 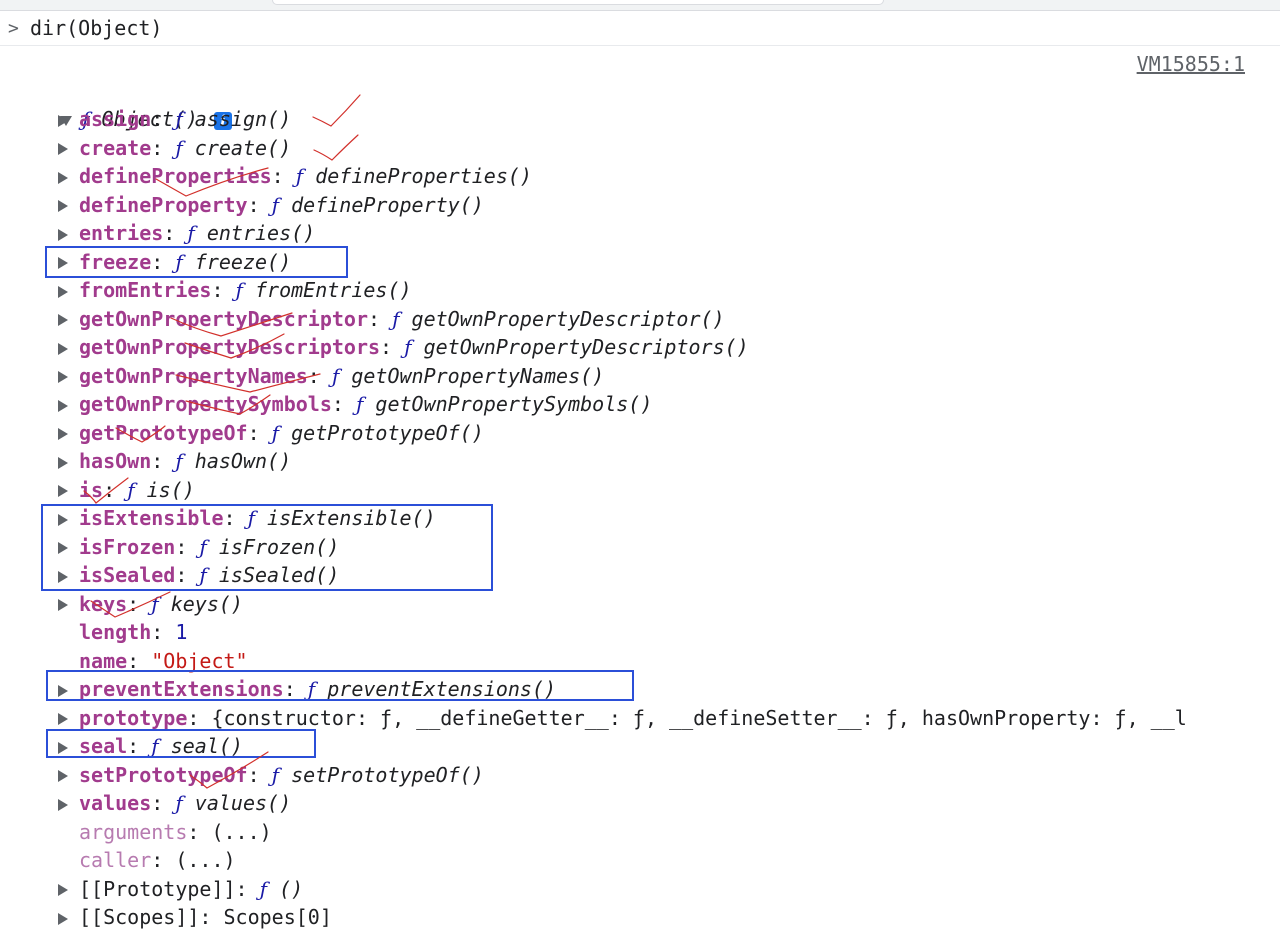 I want to click on property-row: getPrototypeOf: ƒ getPrototypeOf(), so click(x=271, y=433).